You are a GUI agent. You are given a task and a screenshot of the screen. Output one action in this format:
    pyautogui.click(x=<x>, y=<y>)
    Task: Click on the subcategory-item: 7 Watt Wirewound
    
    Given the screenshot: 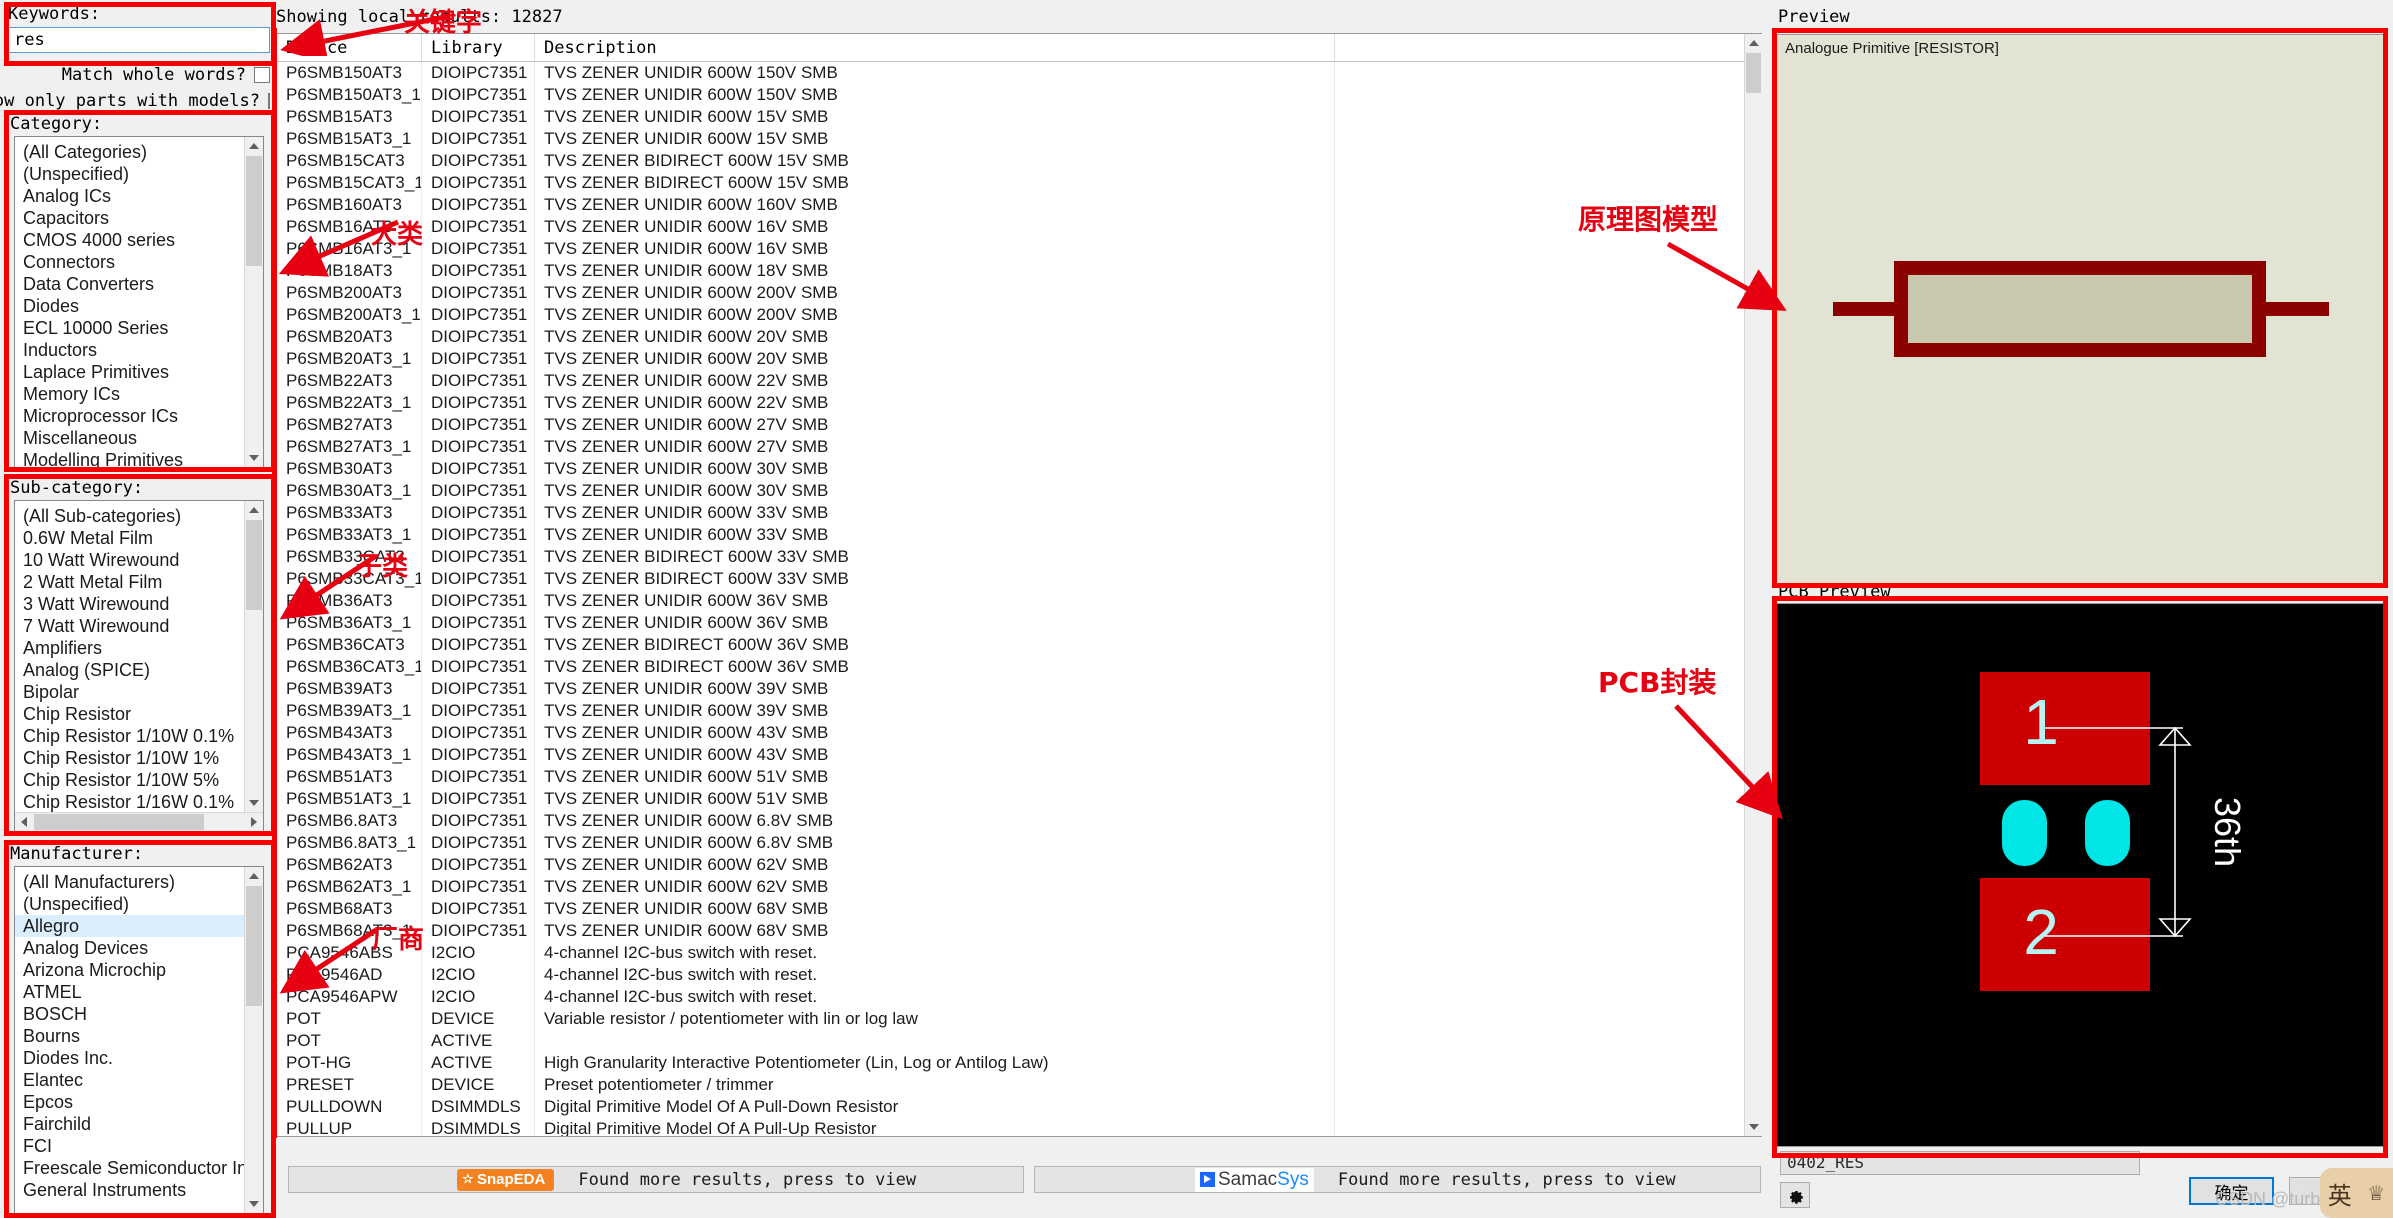 What is the action you would take?
    pyautogui.click(x=139, y=626)
    